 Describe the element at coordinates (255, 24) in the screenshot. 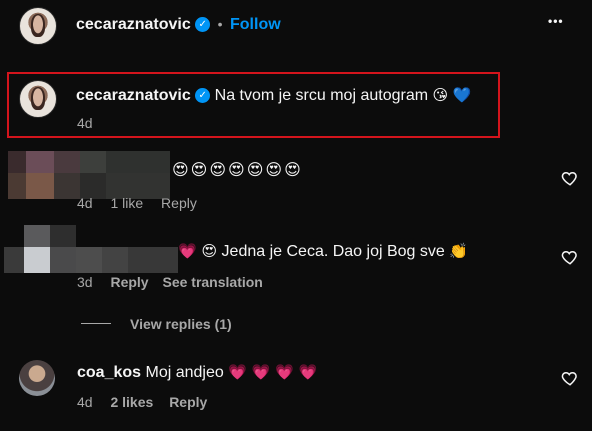

I see `follow-button: Follow` at that location.